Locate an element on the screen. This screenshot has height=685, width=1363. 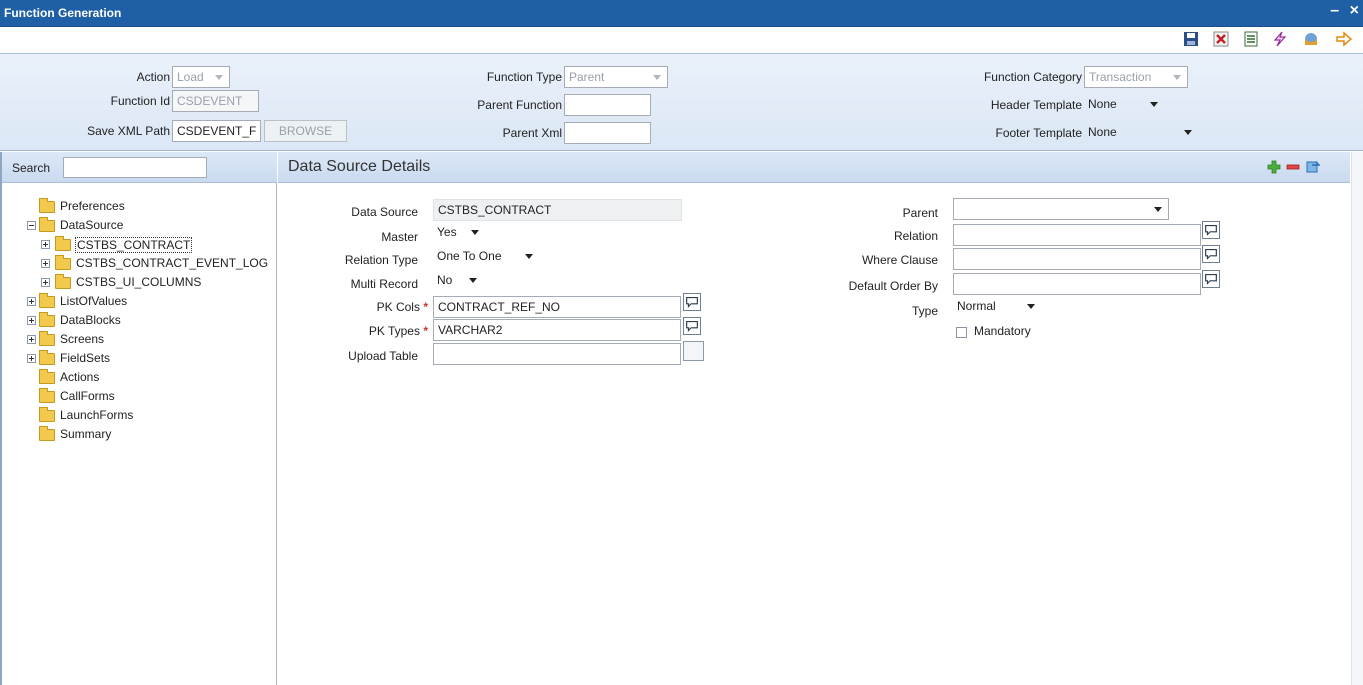
function-category-value: Transaction is located at coordinates (1120, 77).